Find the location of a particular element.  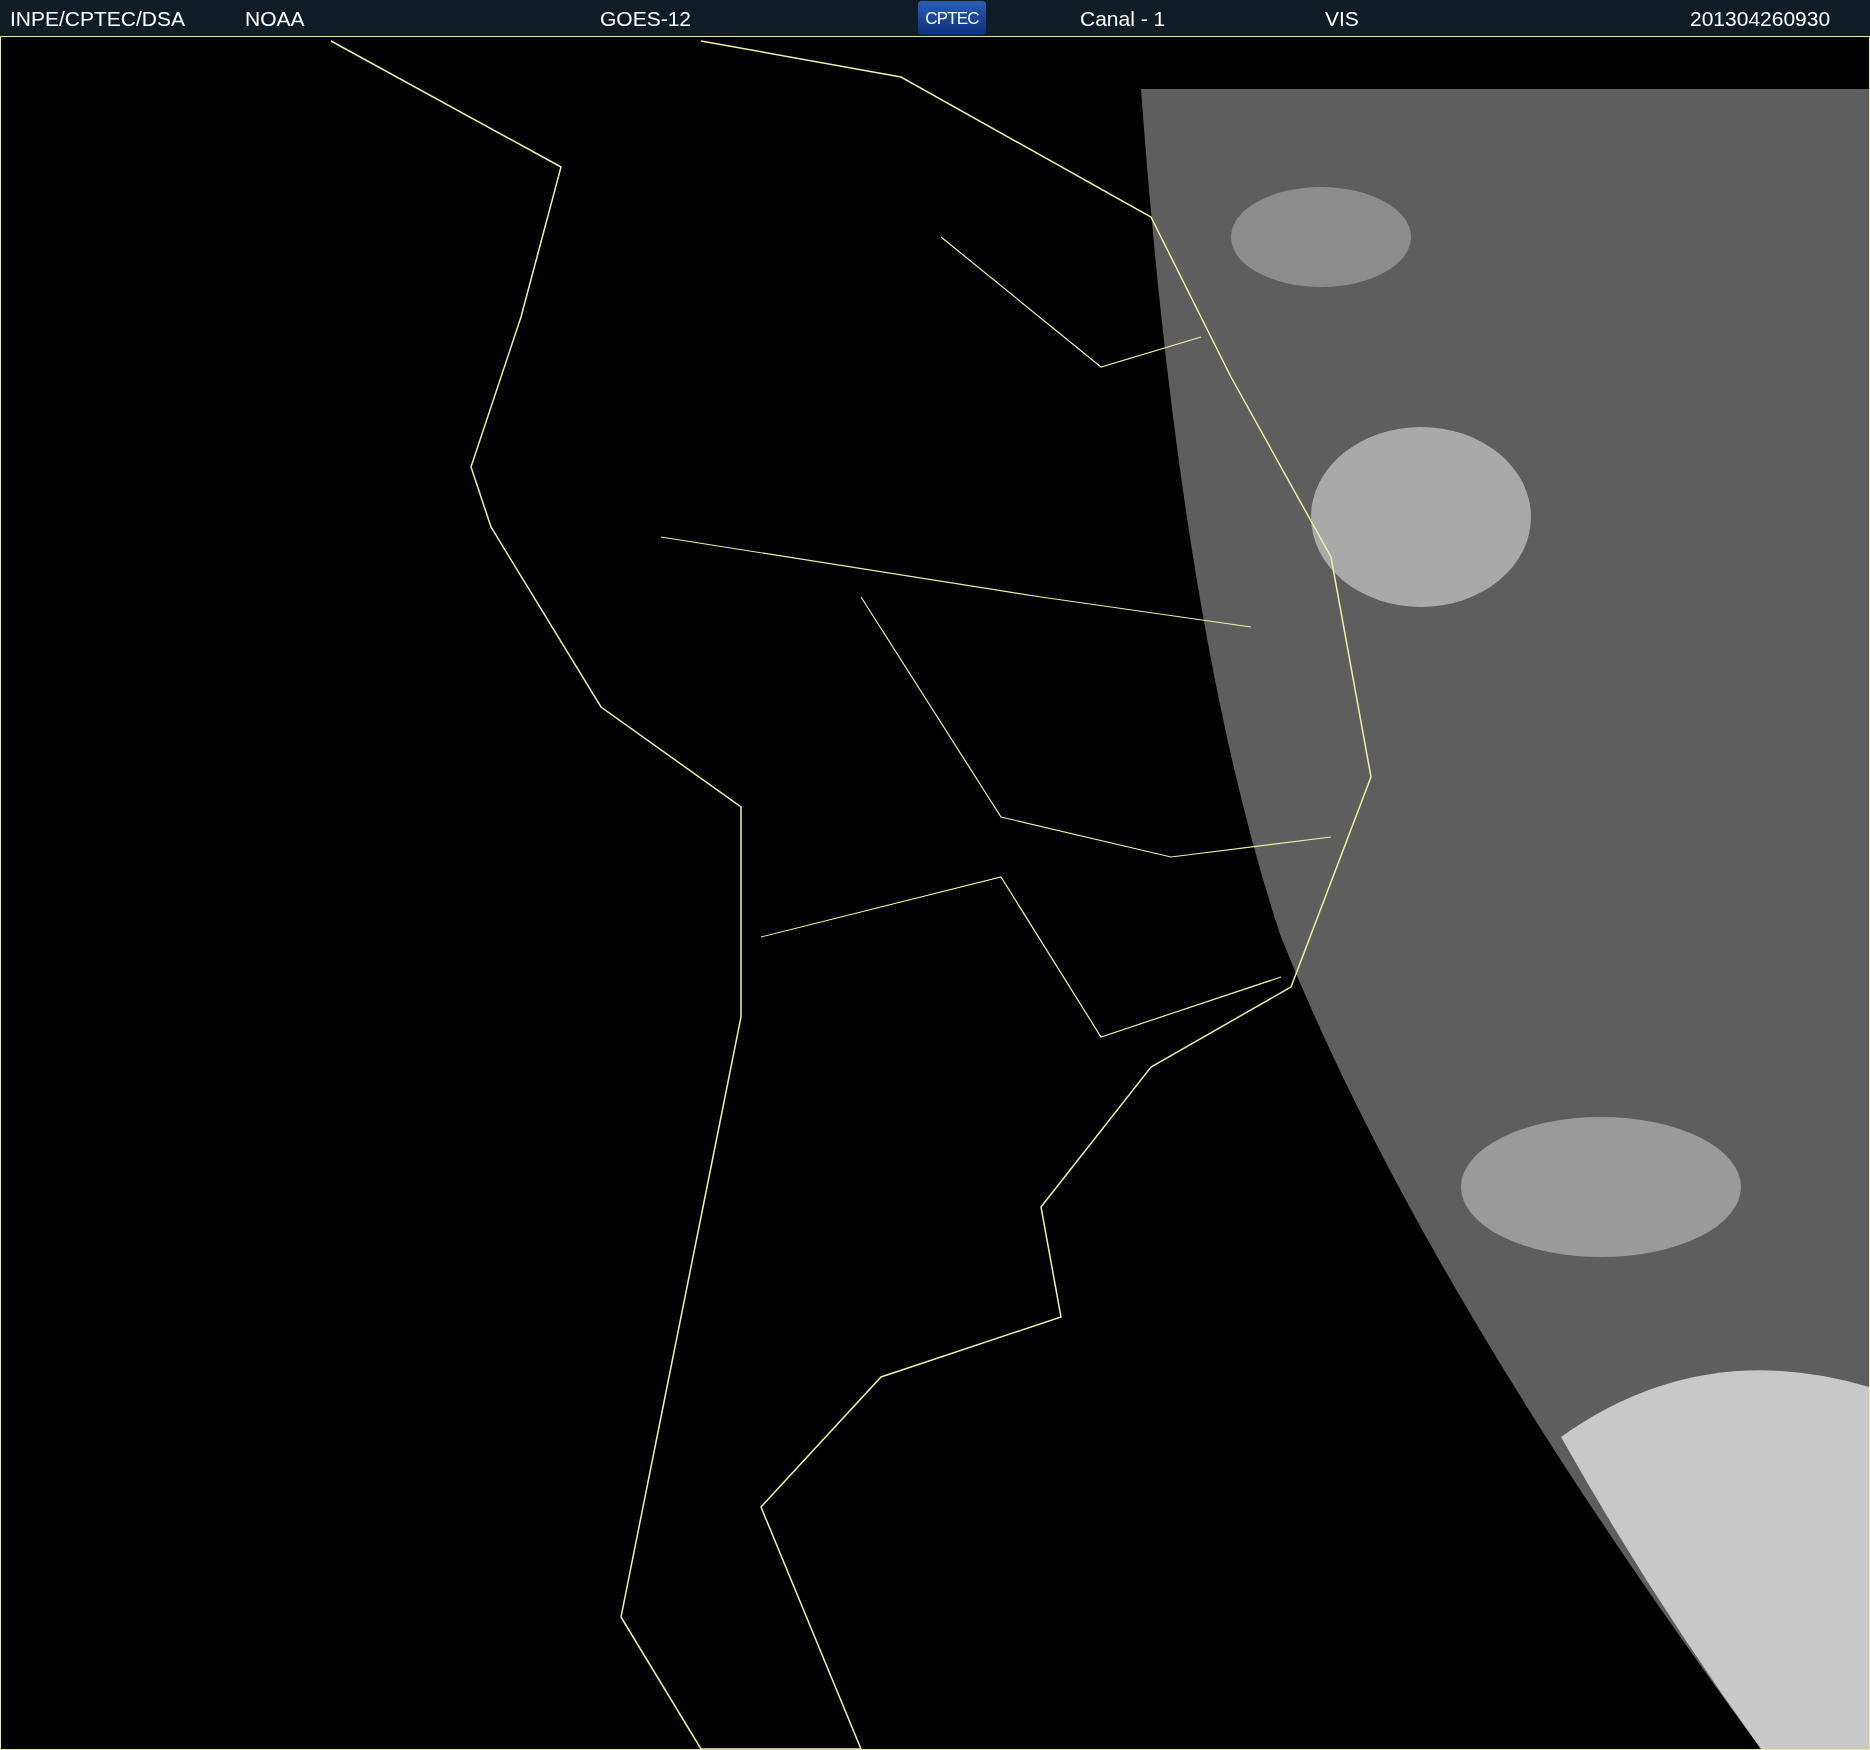

timestamp-label: 201304260930 is located at coordinates (1760, 18).